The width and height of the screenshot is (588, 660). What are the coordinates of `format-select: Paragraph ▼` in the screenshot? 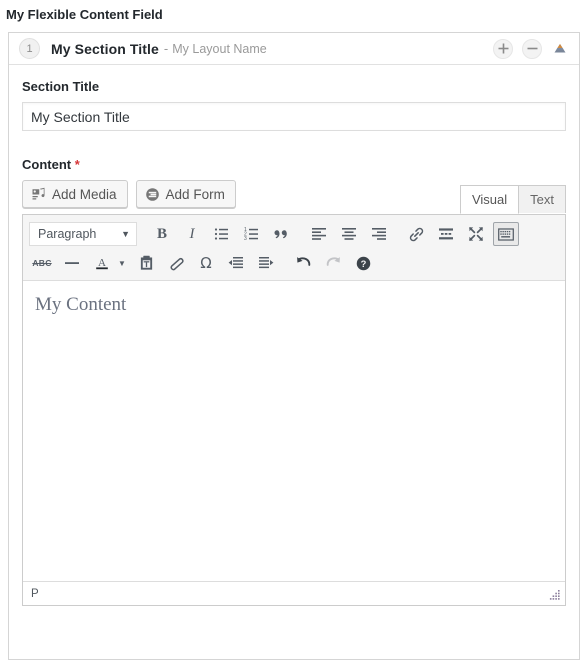 It's located at (83, 234).